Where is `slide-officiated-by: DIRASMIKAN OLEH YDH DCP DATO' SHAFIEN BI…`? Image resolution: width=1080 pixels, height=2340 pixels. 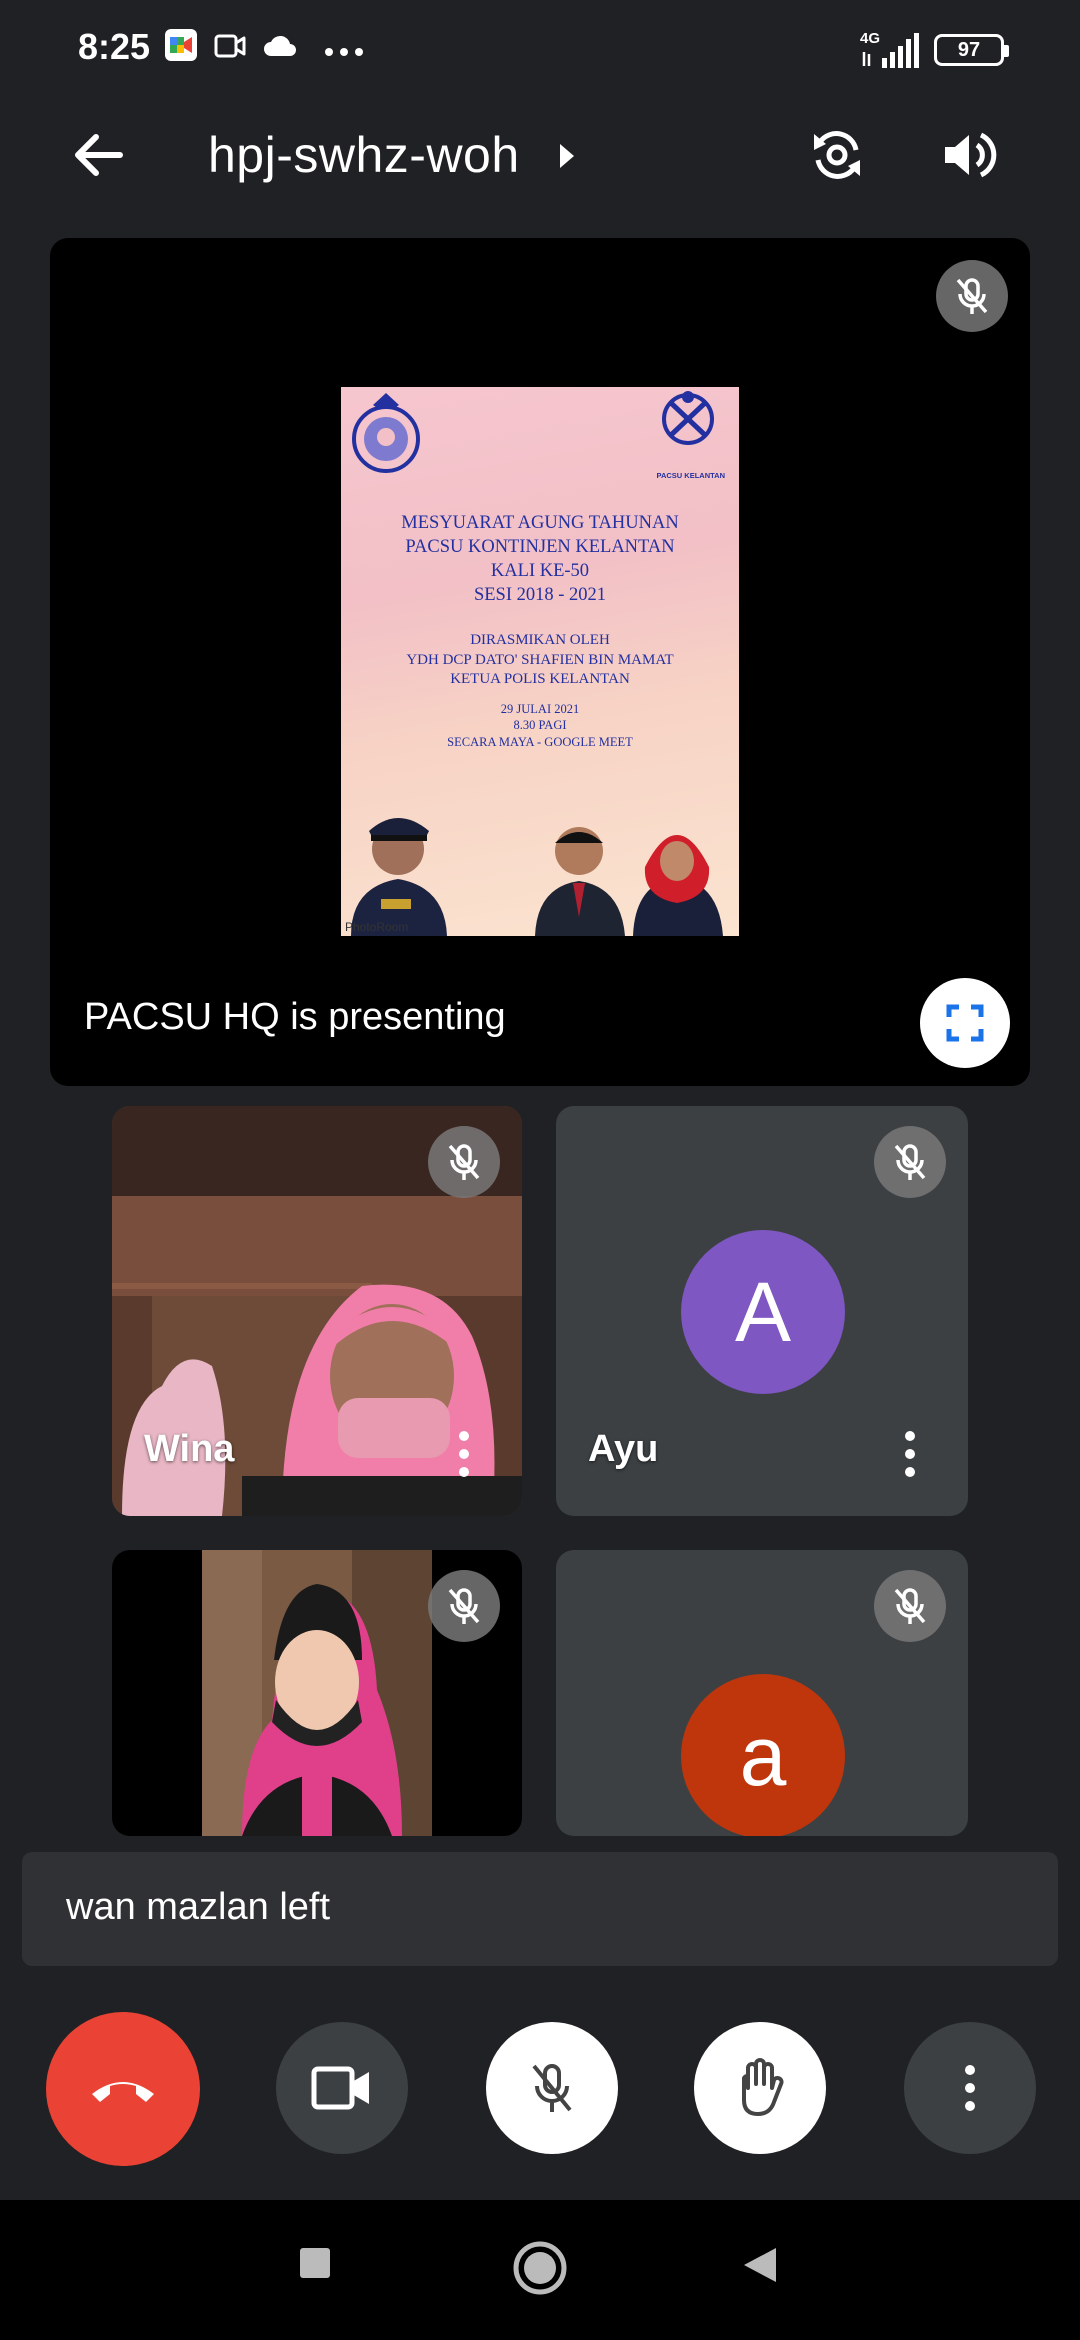
slide-officiated-by: DIRASMIKAN OLEH YDH DCP DATO' SHAFIEN BI… is located at coordinates (540, 660).